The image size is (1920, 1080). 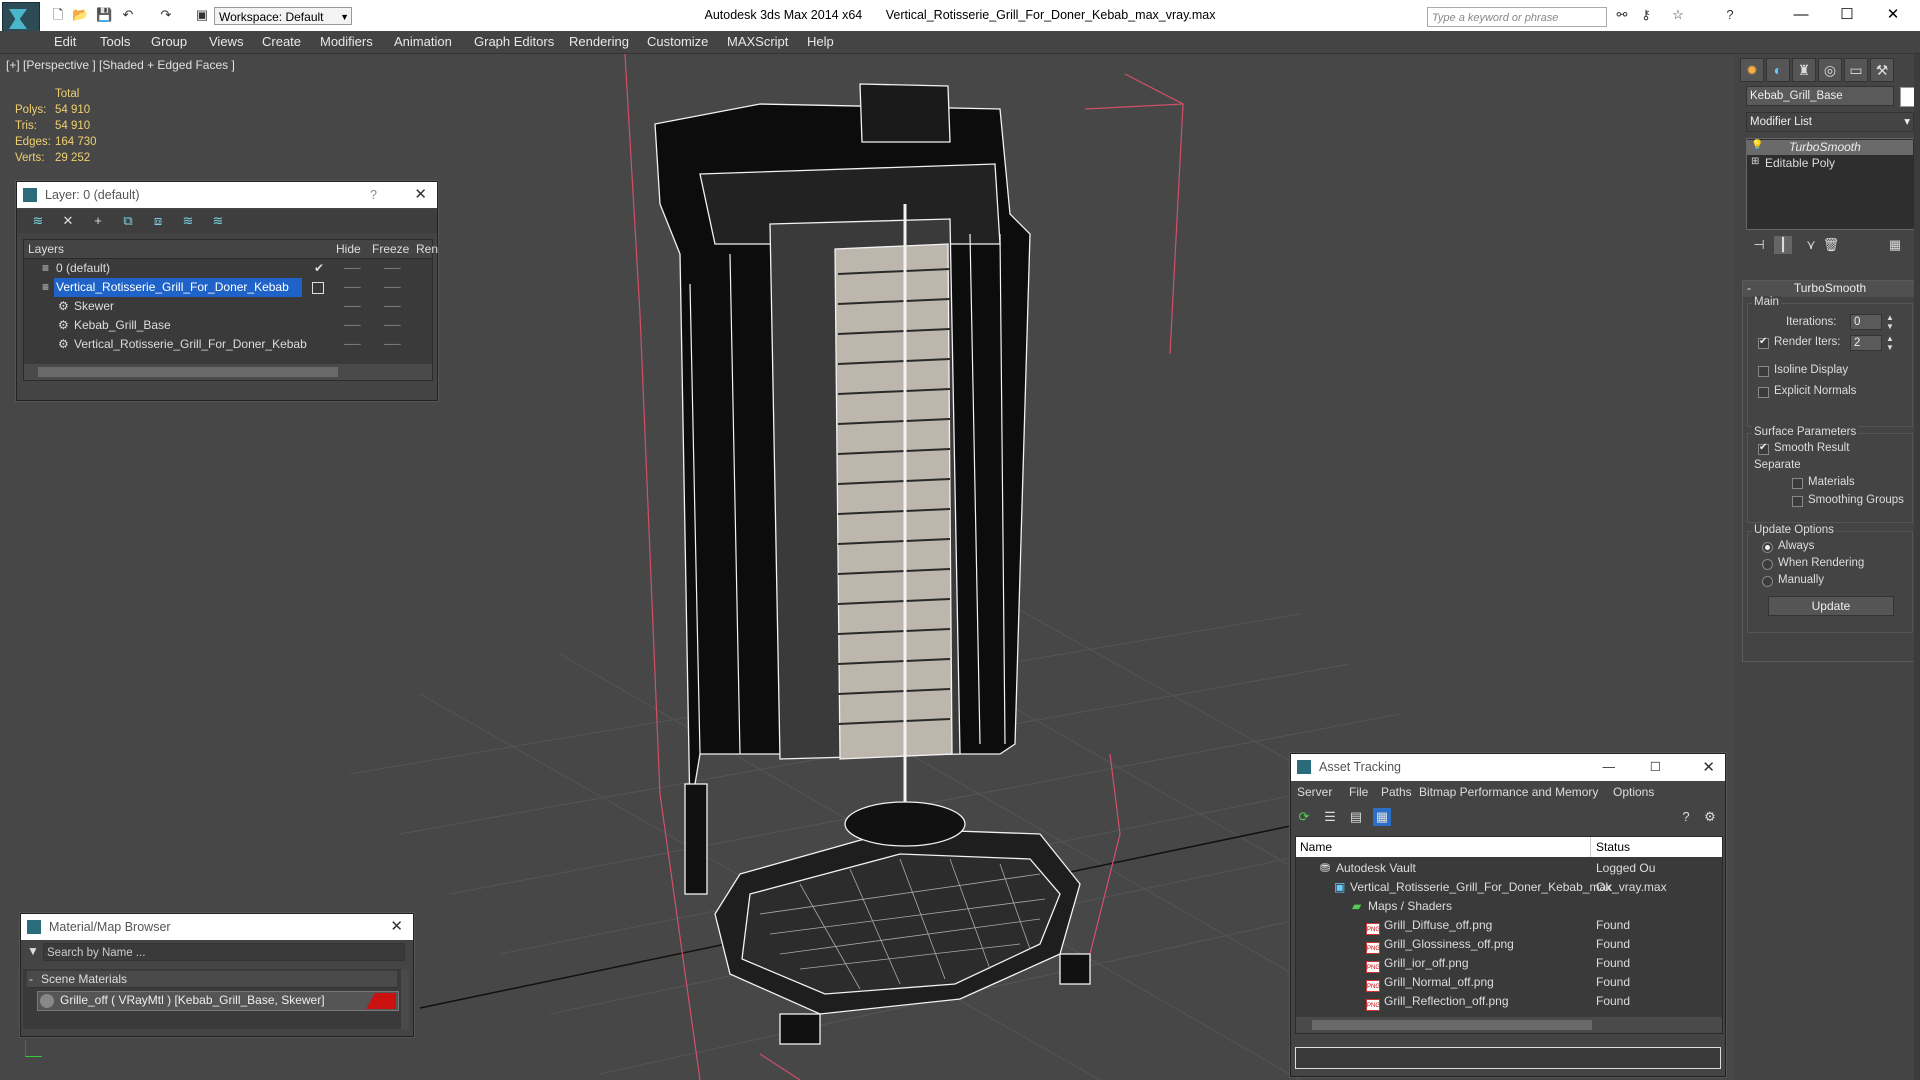 What do you see at coordinates (1763, 371) in the screenshot?
I see `isoline-display-checkbox` at bounding box center [1763, 371].